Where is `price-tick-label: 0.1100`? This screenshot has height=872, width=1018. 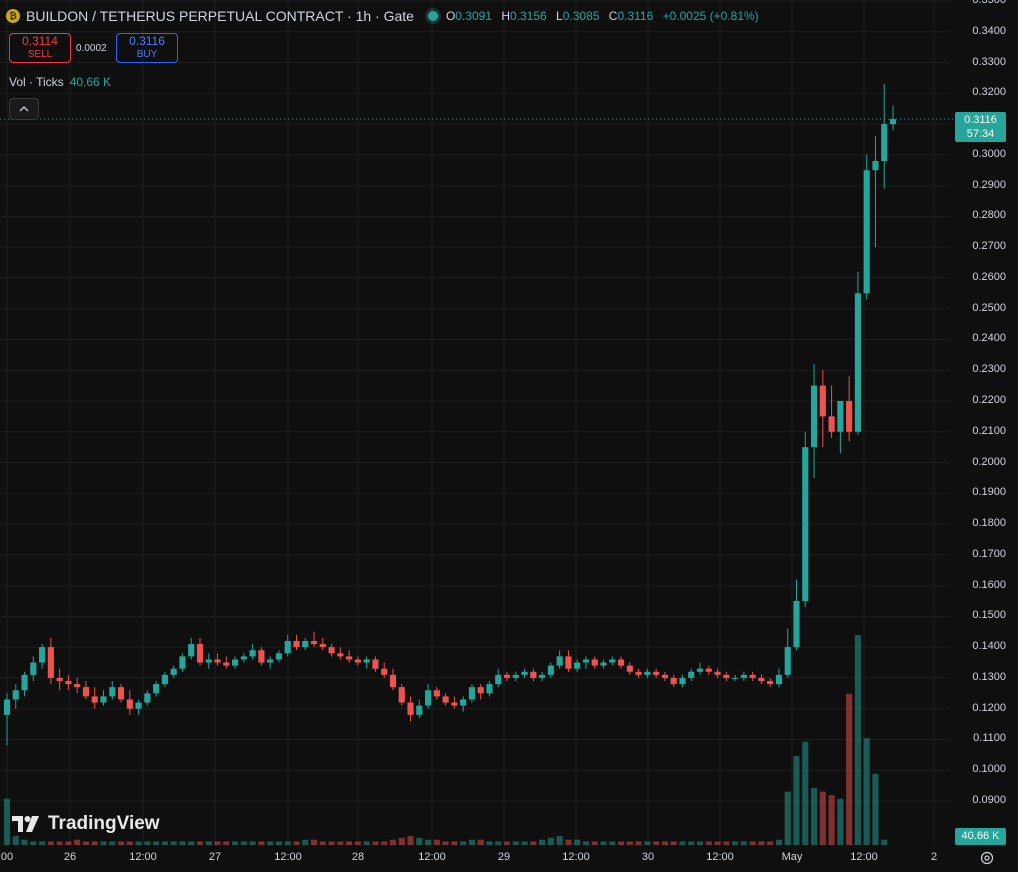
price-tick-label: 0.1100 is located at coordinates (989, 738).